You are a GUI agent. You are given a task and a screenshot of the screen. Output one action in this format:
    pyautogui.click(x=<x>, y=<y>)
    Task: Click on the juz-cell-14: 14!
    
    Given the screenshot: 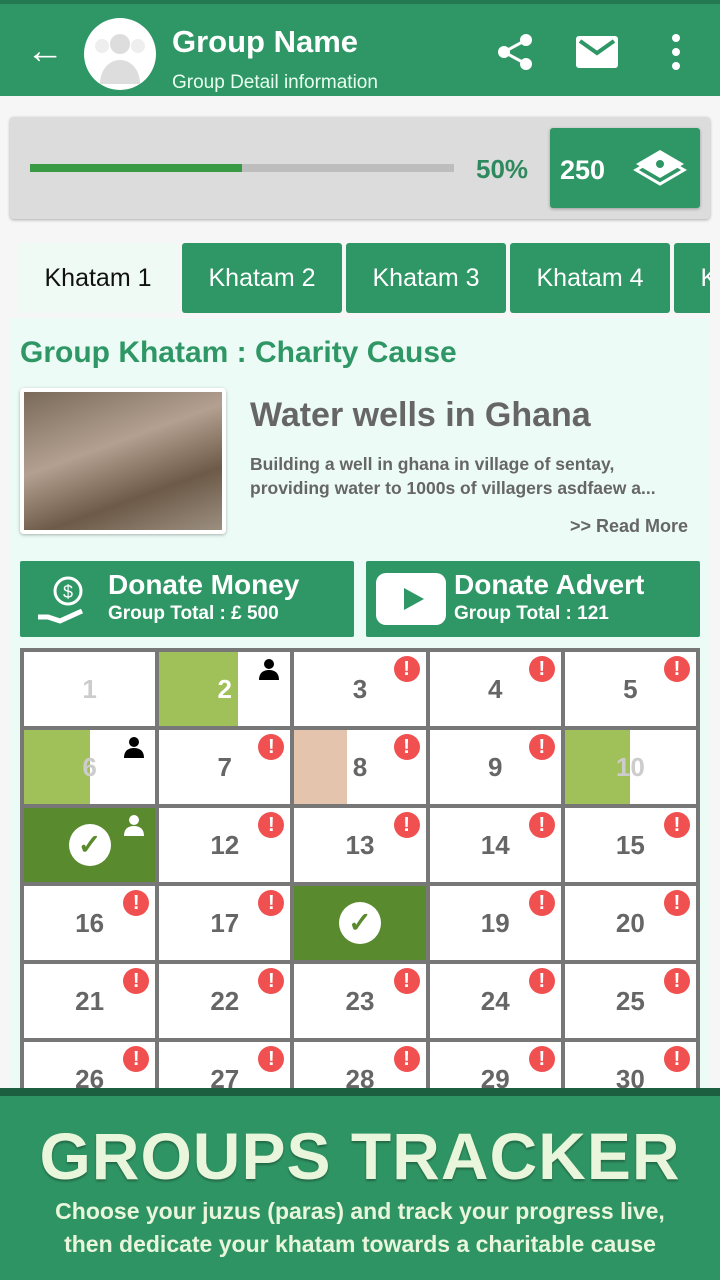 What is the action you would take?
    pyautogui.click(x=495, y=845)
    